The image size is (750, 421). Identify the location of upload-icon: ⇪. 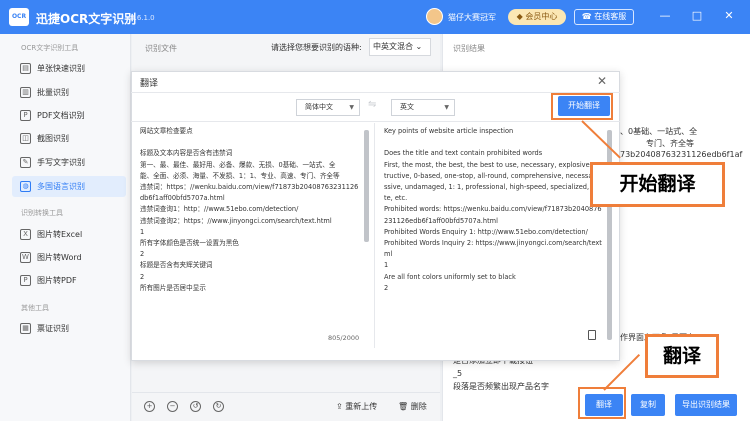
(339, 406).